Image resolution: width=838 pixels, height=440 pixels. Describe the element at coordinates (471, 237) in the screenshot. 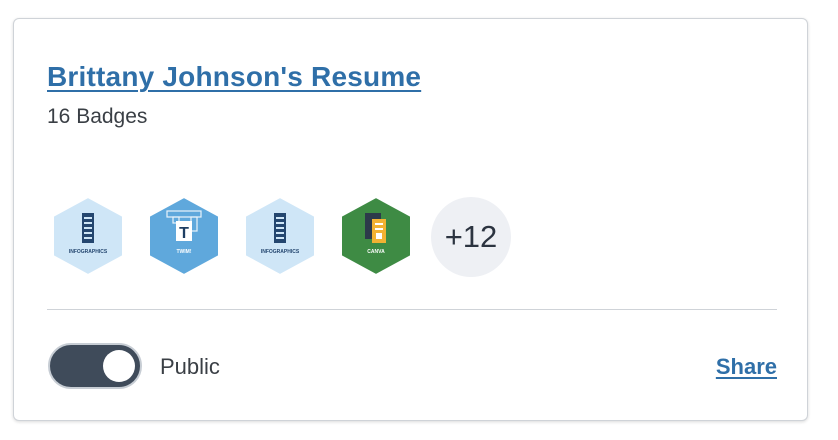

I see `more-badges-button: +12` at that location.